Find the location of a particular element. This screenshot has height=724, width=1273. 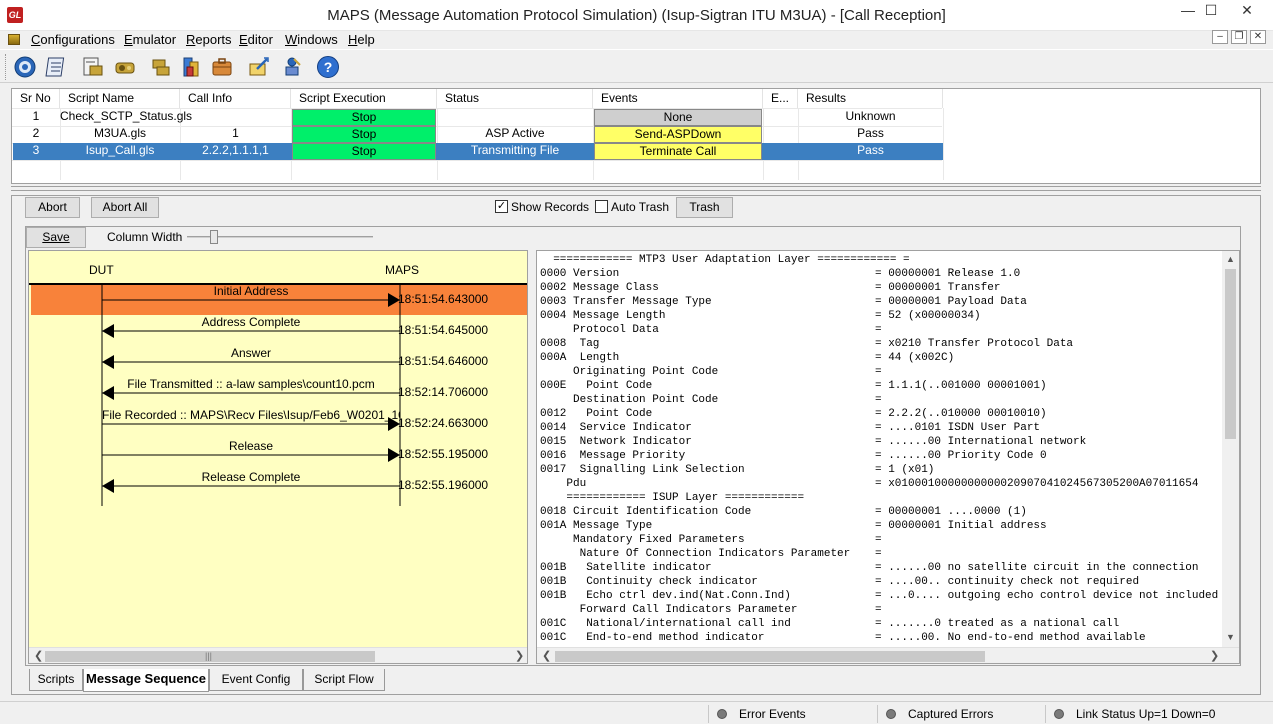

col-header-events: Events is located at coordinates (678, 98).